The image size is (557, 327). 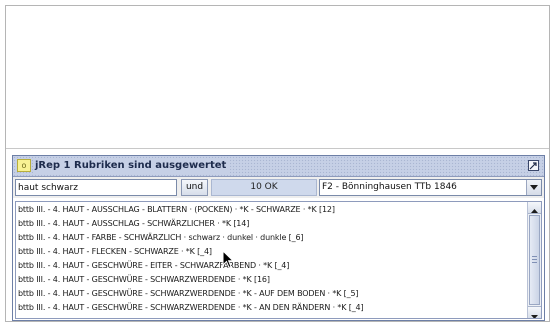 I want to click on scroll-up-arrow-icon, so click(x=534, y=208).